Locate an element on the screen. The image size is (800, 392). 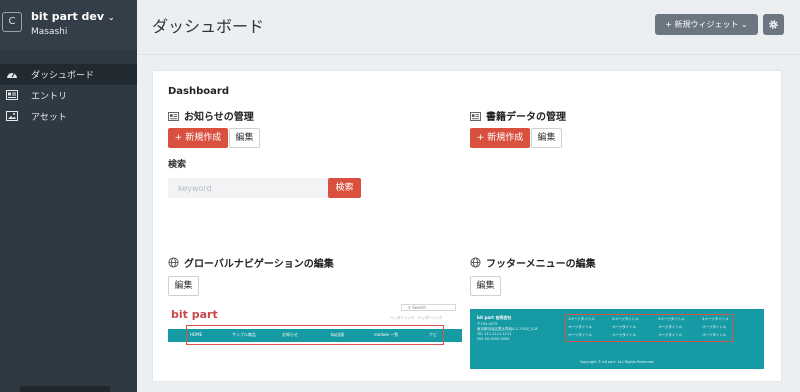
new-widget-label: 新規ウィジェット is located at coordinates (706, 24).